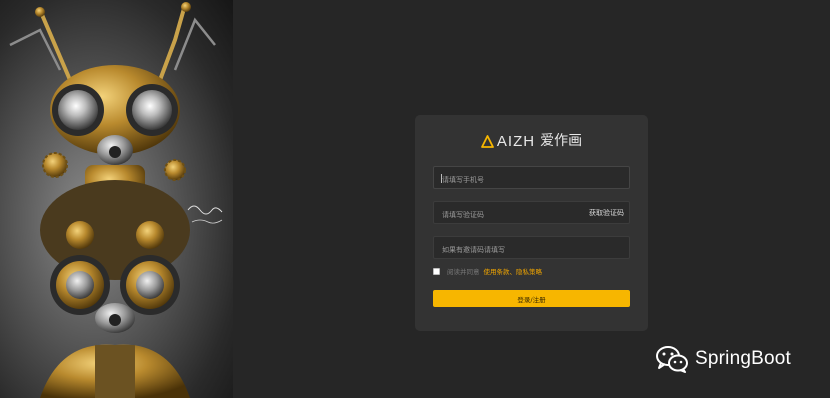 Image resolution: width=830 pixels, height=398 pixels. What do you see at coordinates (487, 141) in the screenshot?
I see `logo-triangle-icon` at bounding box center [487, 141].